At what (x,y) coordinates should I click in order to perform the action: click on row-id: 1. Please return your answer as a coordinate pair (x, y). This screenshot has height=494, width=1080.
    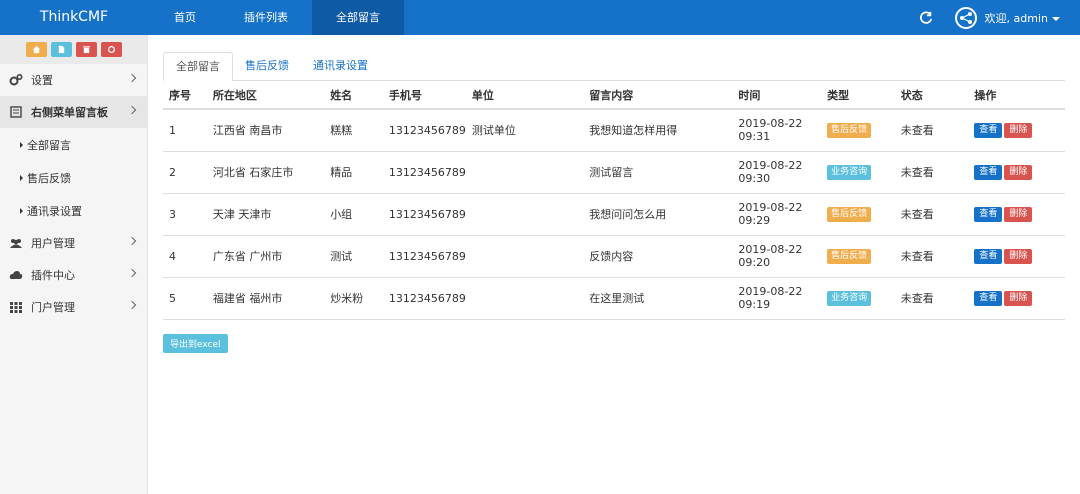
    Looking at the image, I should click on (185, 130).